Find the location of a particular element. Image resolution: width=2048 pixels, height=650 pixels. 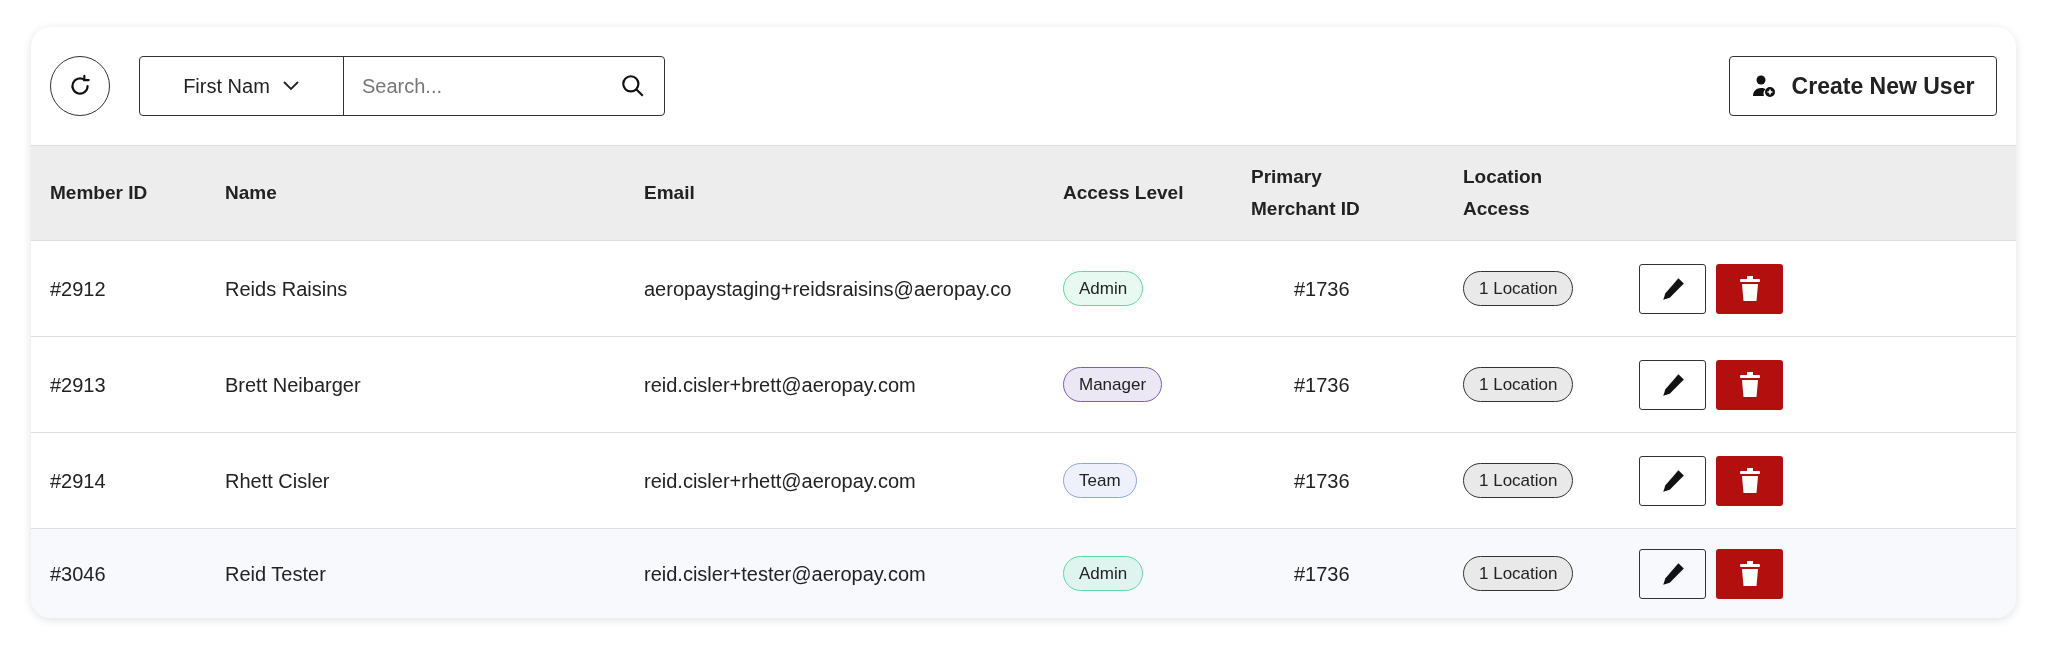

access-level-badge: Team is located at coordinates (1100, 480).